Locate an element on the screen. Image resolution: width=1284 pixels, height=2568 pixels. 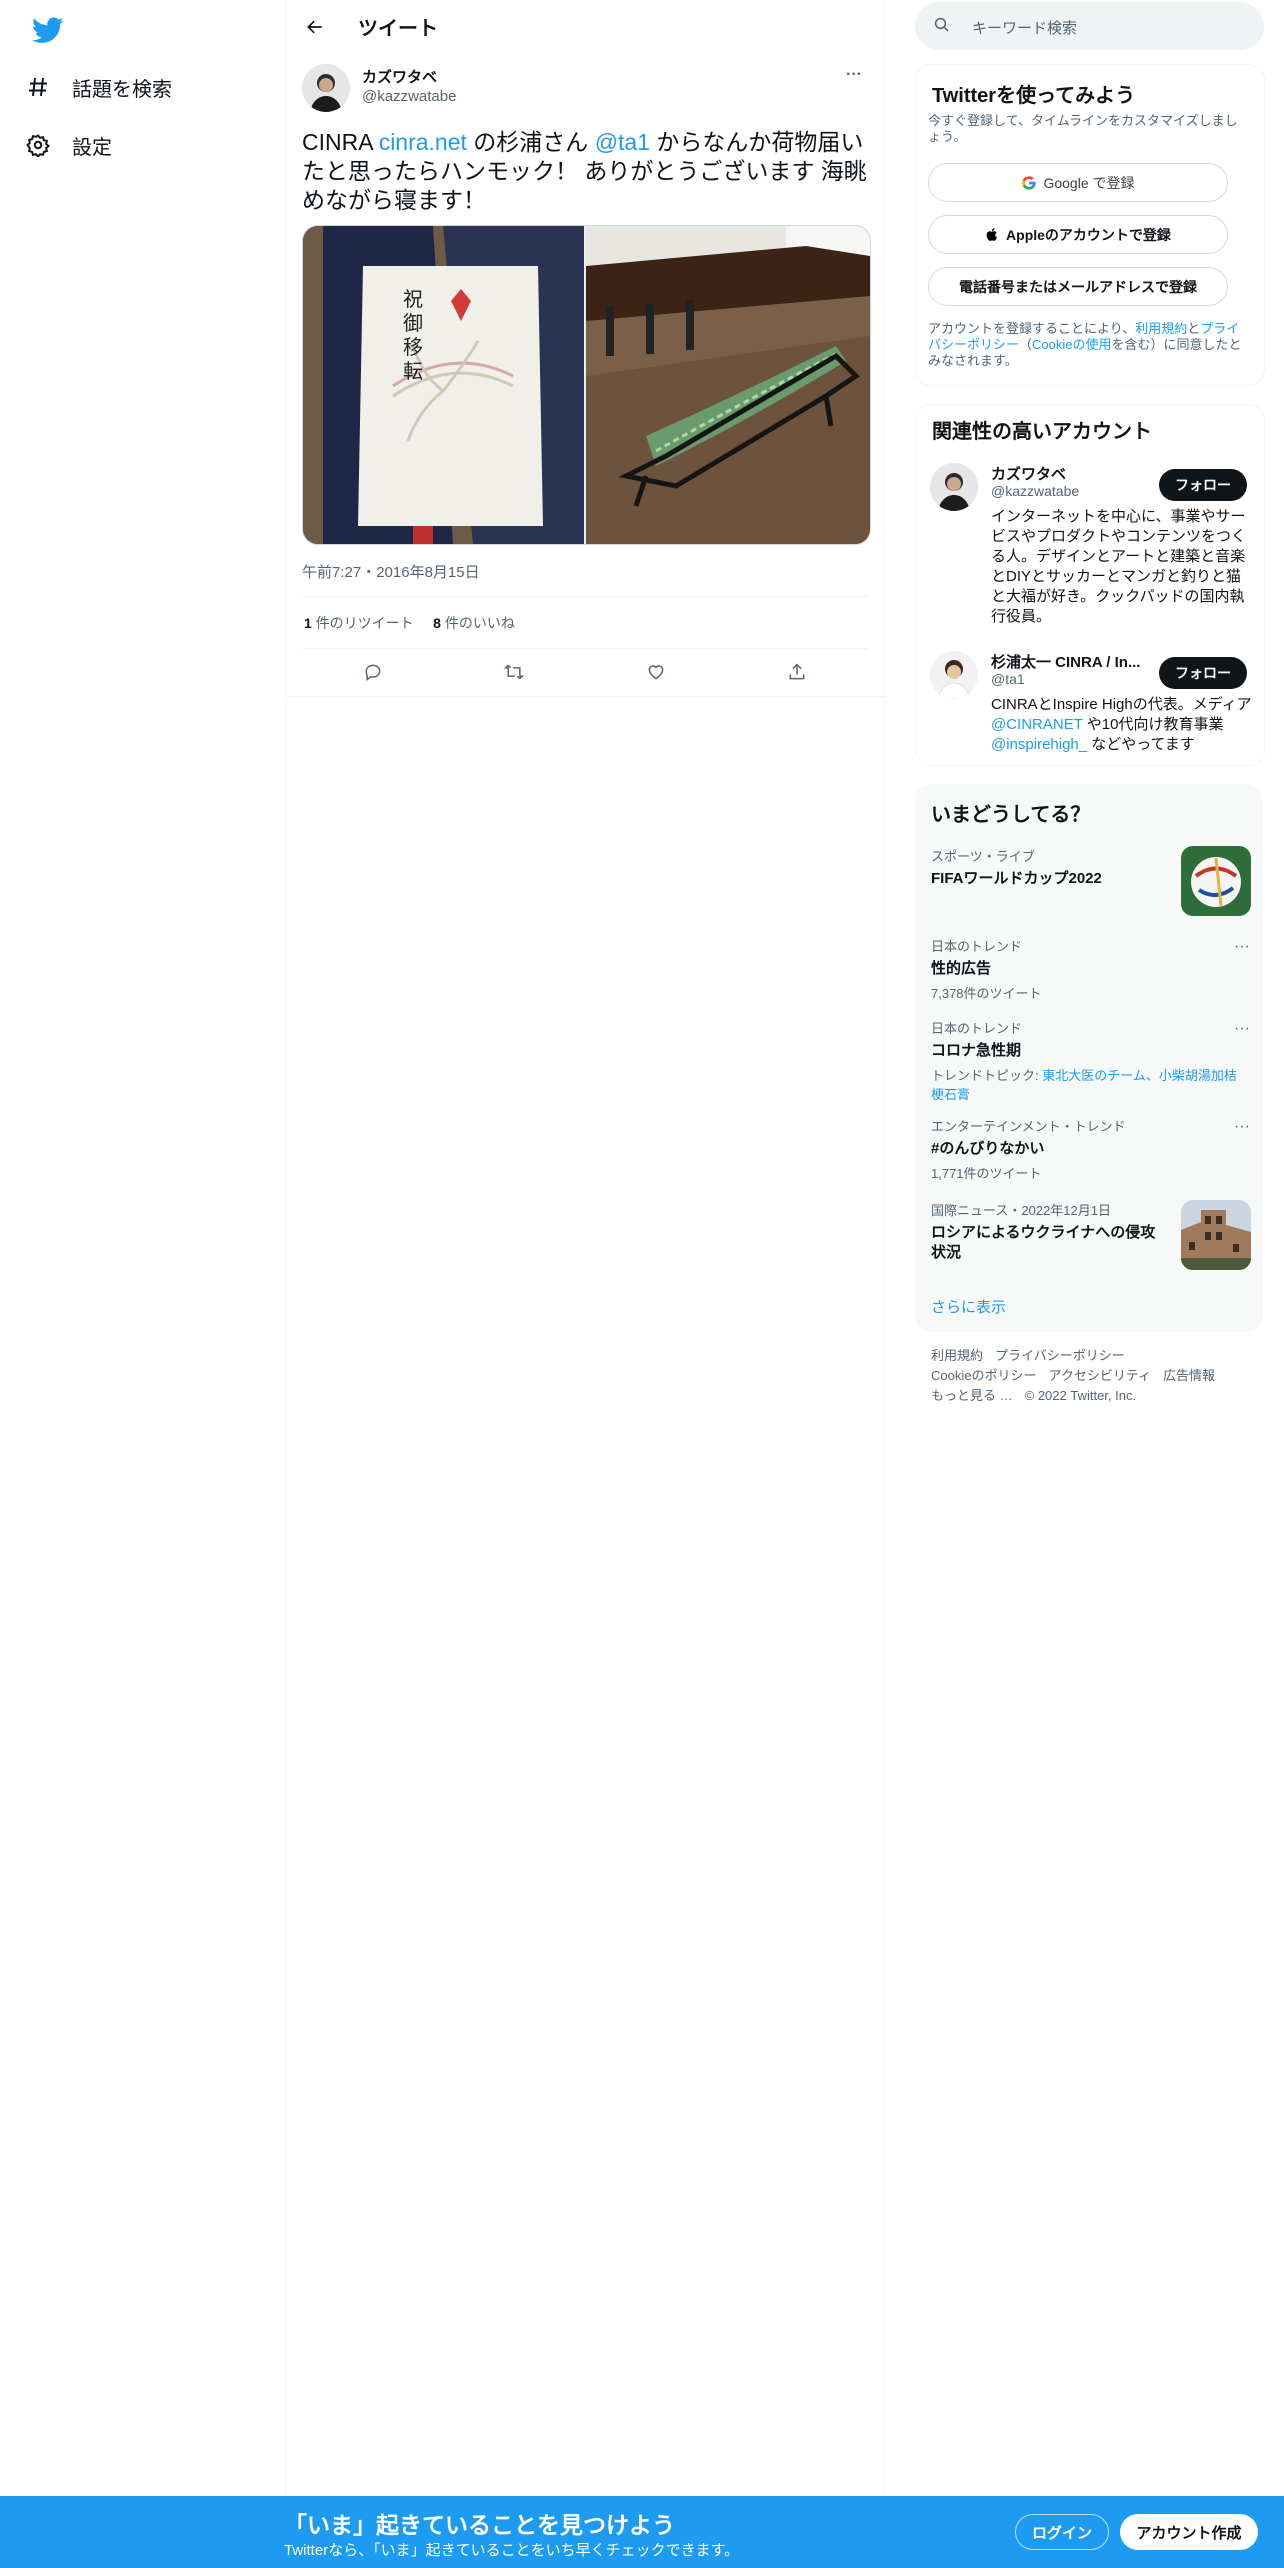
bottom-bar-subtitle: Twitterなら、「いま」起きていることをいち早くチェックできます。 is located at coordinates (512, 2550).